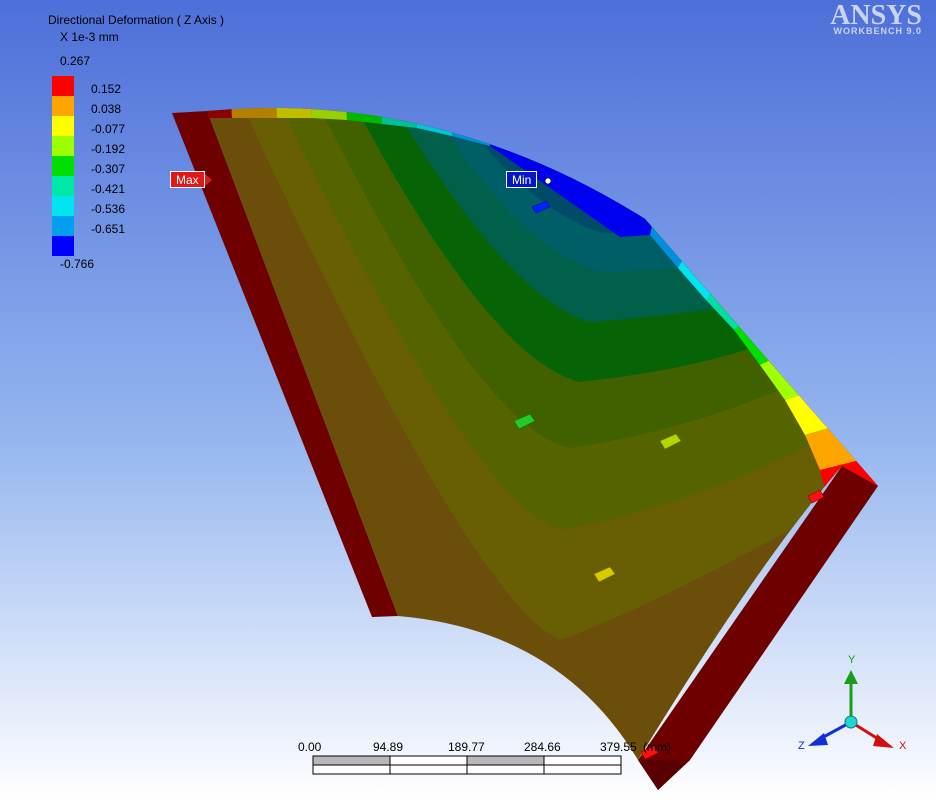  What do you see at coordinates (89, 37) in the screenshot?
I see `legend-unit: X 1e-3 mm` at bounding box center [89, 37].